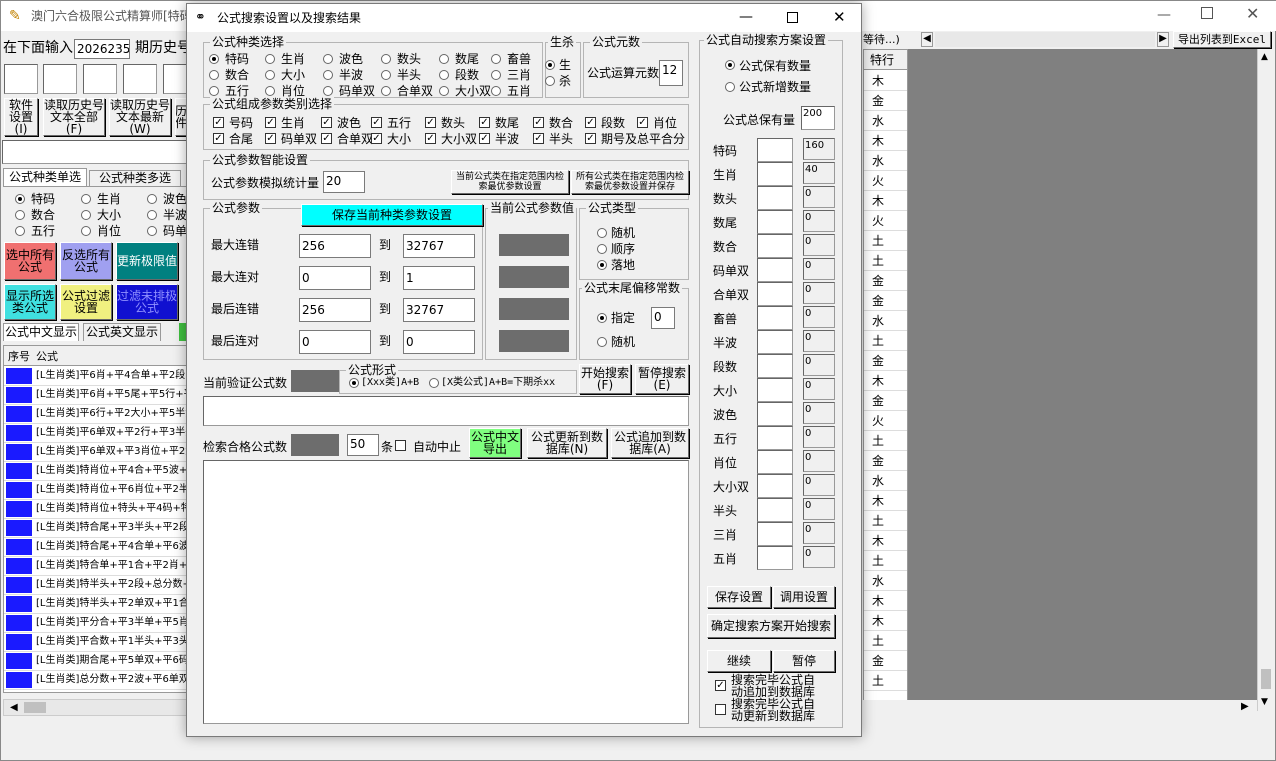  What do you see at coordinates (446, 411) in the screenshot?
I see `verify-text-area` at bounding box center [446, 411].